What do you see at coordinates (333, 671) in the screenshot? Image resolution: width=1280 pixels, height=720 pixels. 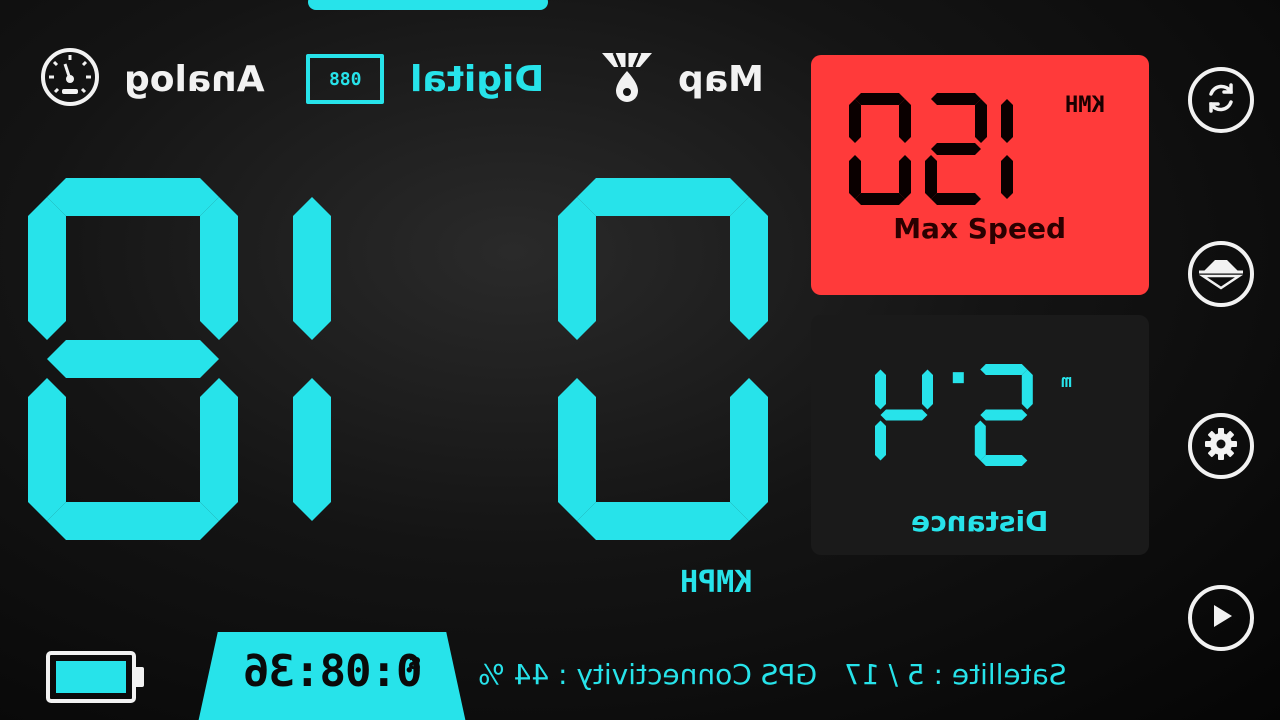 I see `trip-timer: 0:08:36` at bounding box center [333, 671].